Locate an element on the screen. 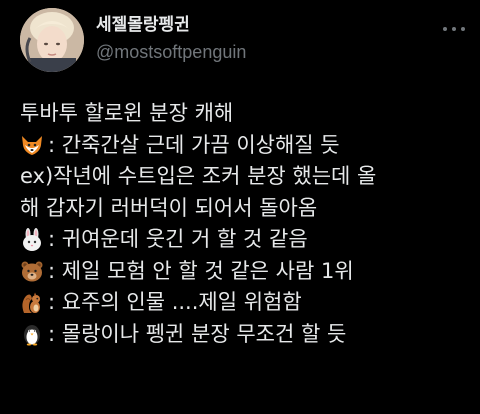 This screenshot has height=414, width=480. fox-icon is located at coordinates (32, 145).